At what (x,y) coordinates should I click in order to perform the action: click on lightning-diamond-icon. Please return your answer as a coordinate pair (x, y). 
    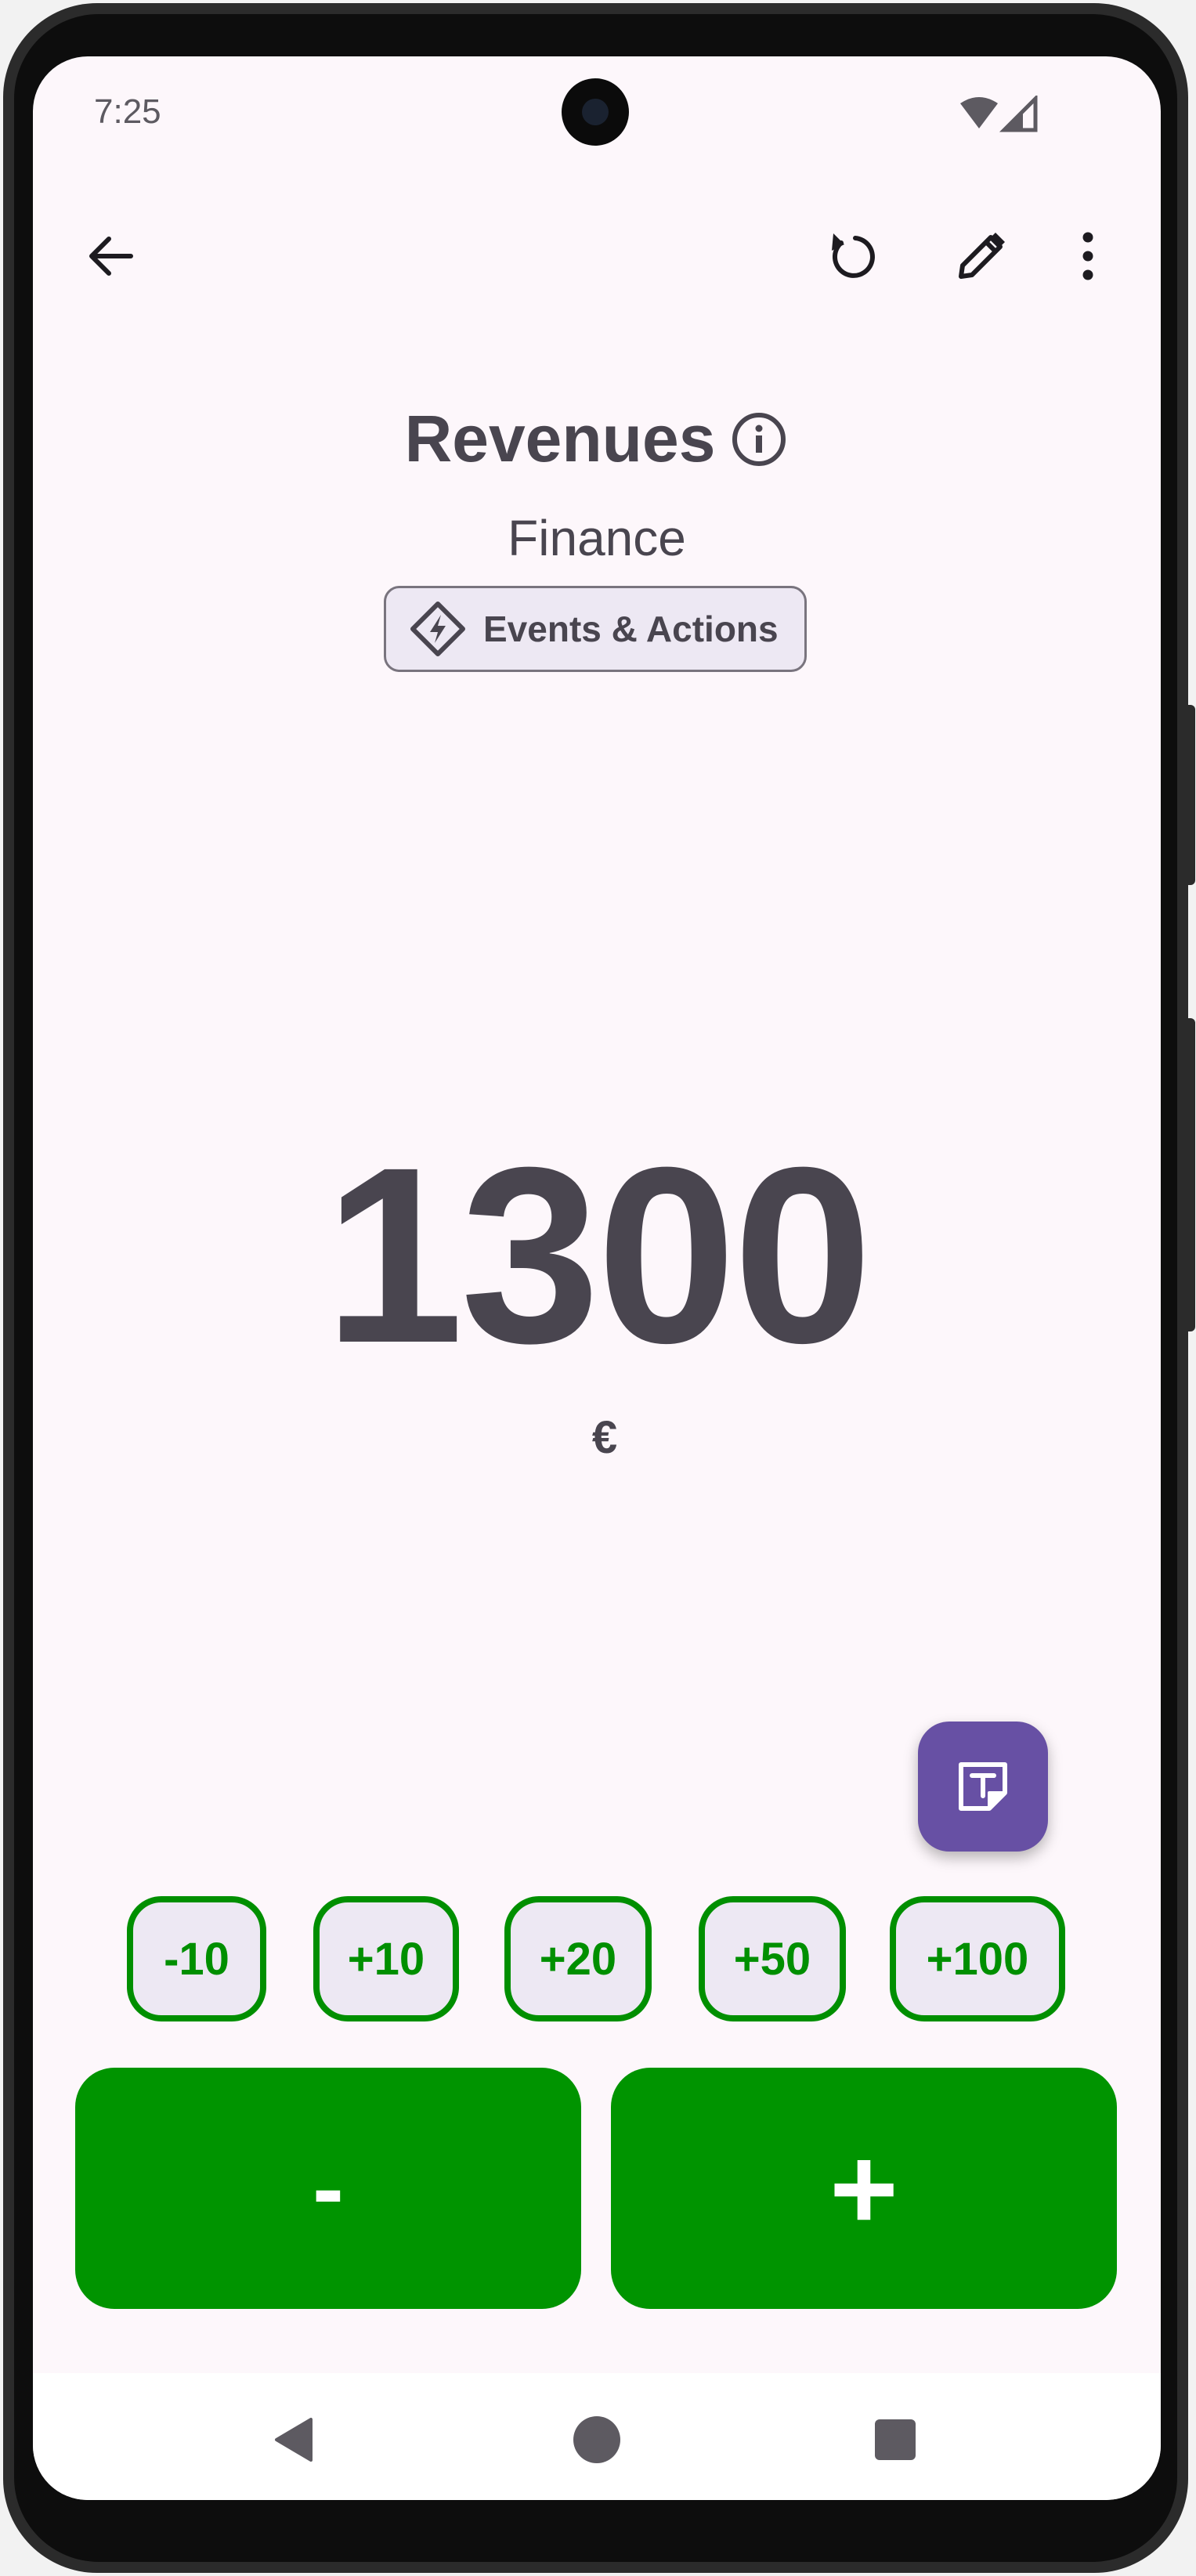
    Looking at the image, I should click on (437, 629).